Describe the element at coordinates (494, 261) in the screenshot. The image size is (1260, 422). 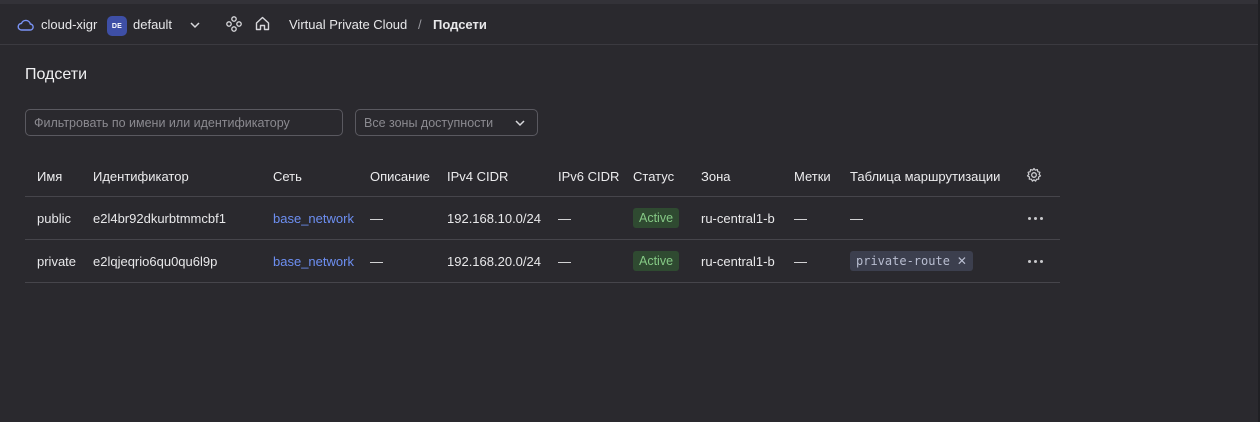
I see `cell-ipv4: 192.168.20.0/24` at that location.